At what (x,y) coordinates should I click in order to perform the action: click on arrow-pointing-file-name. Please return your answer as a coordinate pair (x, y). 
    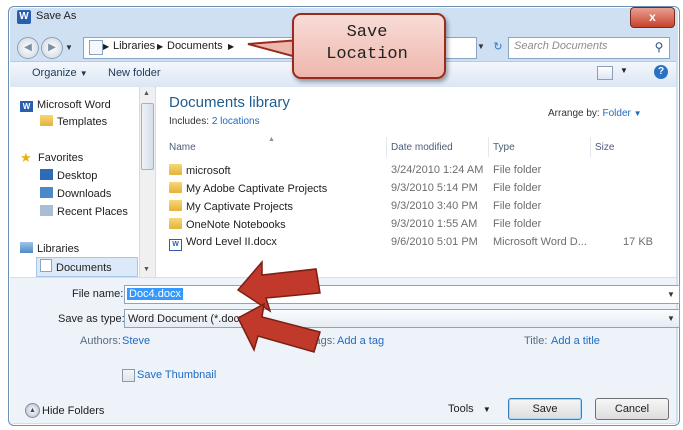
    Looking at the image, I should click on (278, 286).